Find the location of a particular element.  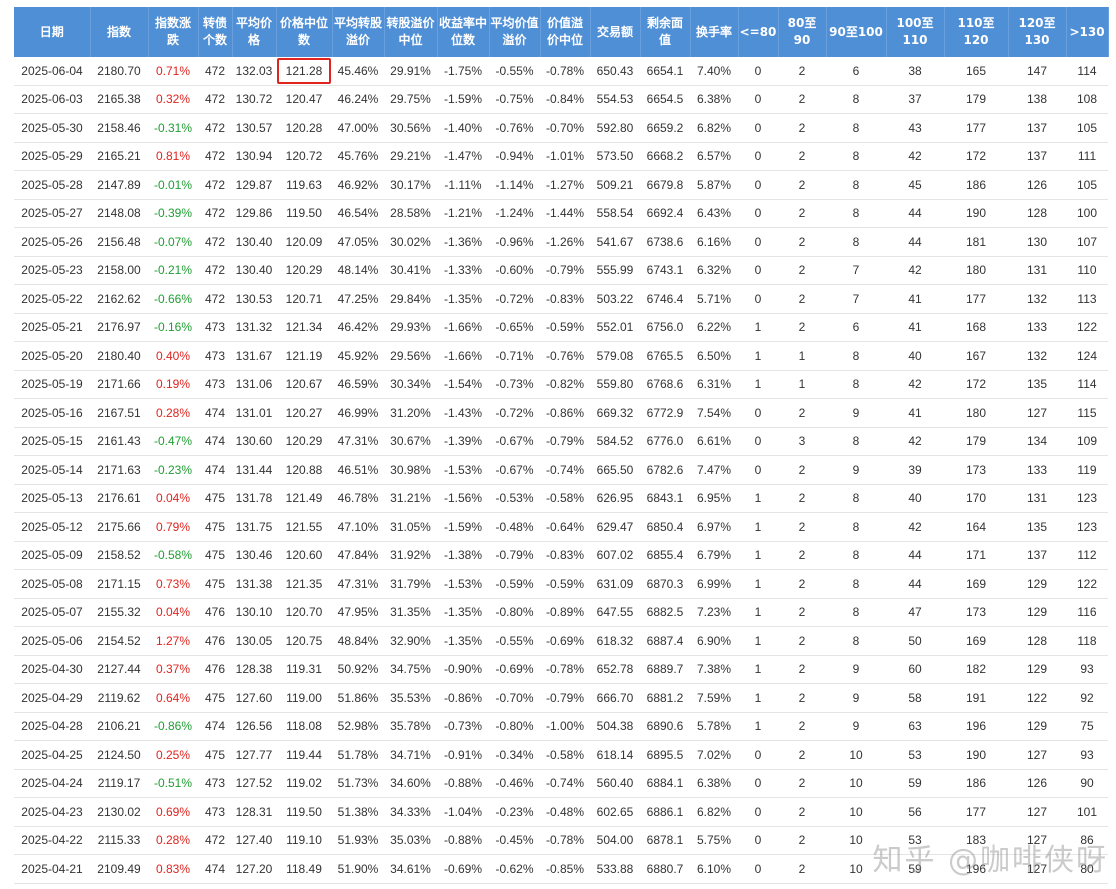

table-cell: 2171.66 is located at coordinates (119, 384).